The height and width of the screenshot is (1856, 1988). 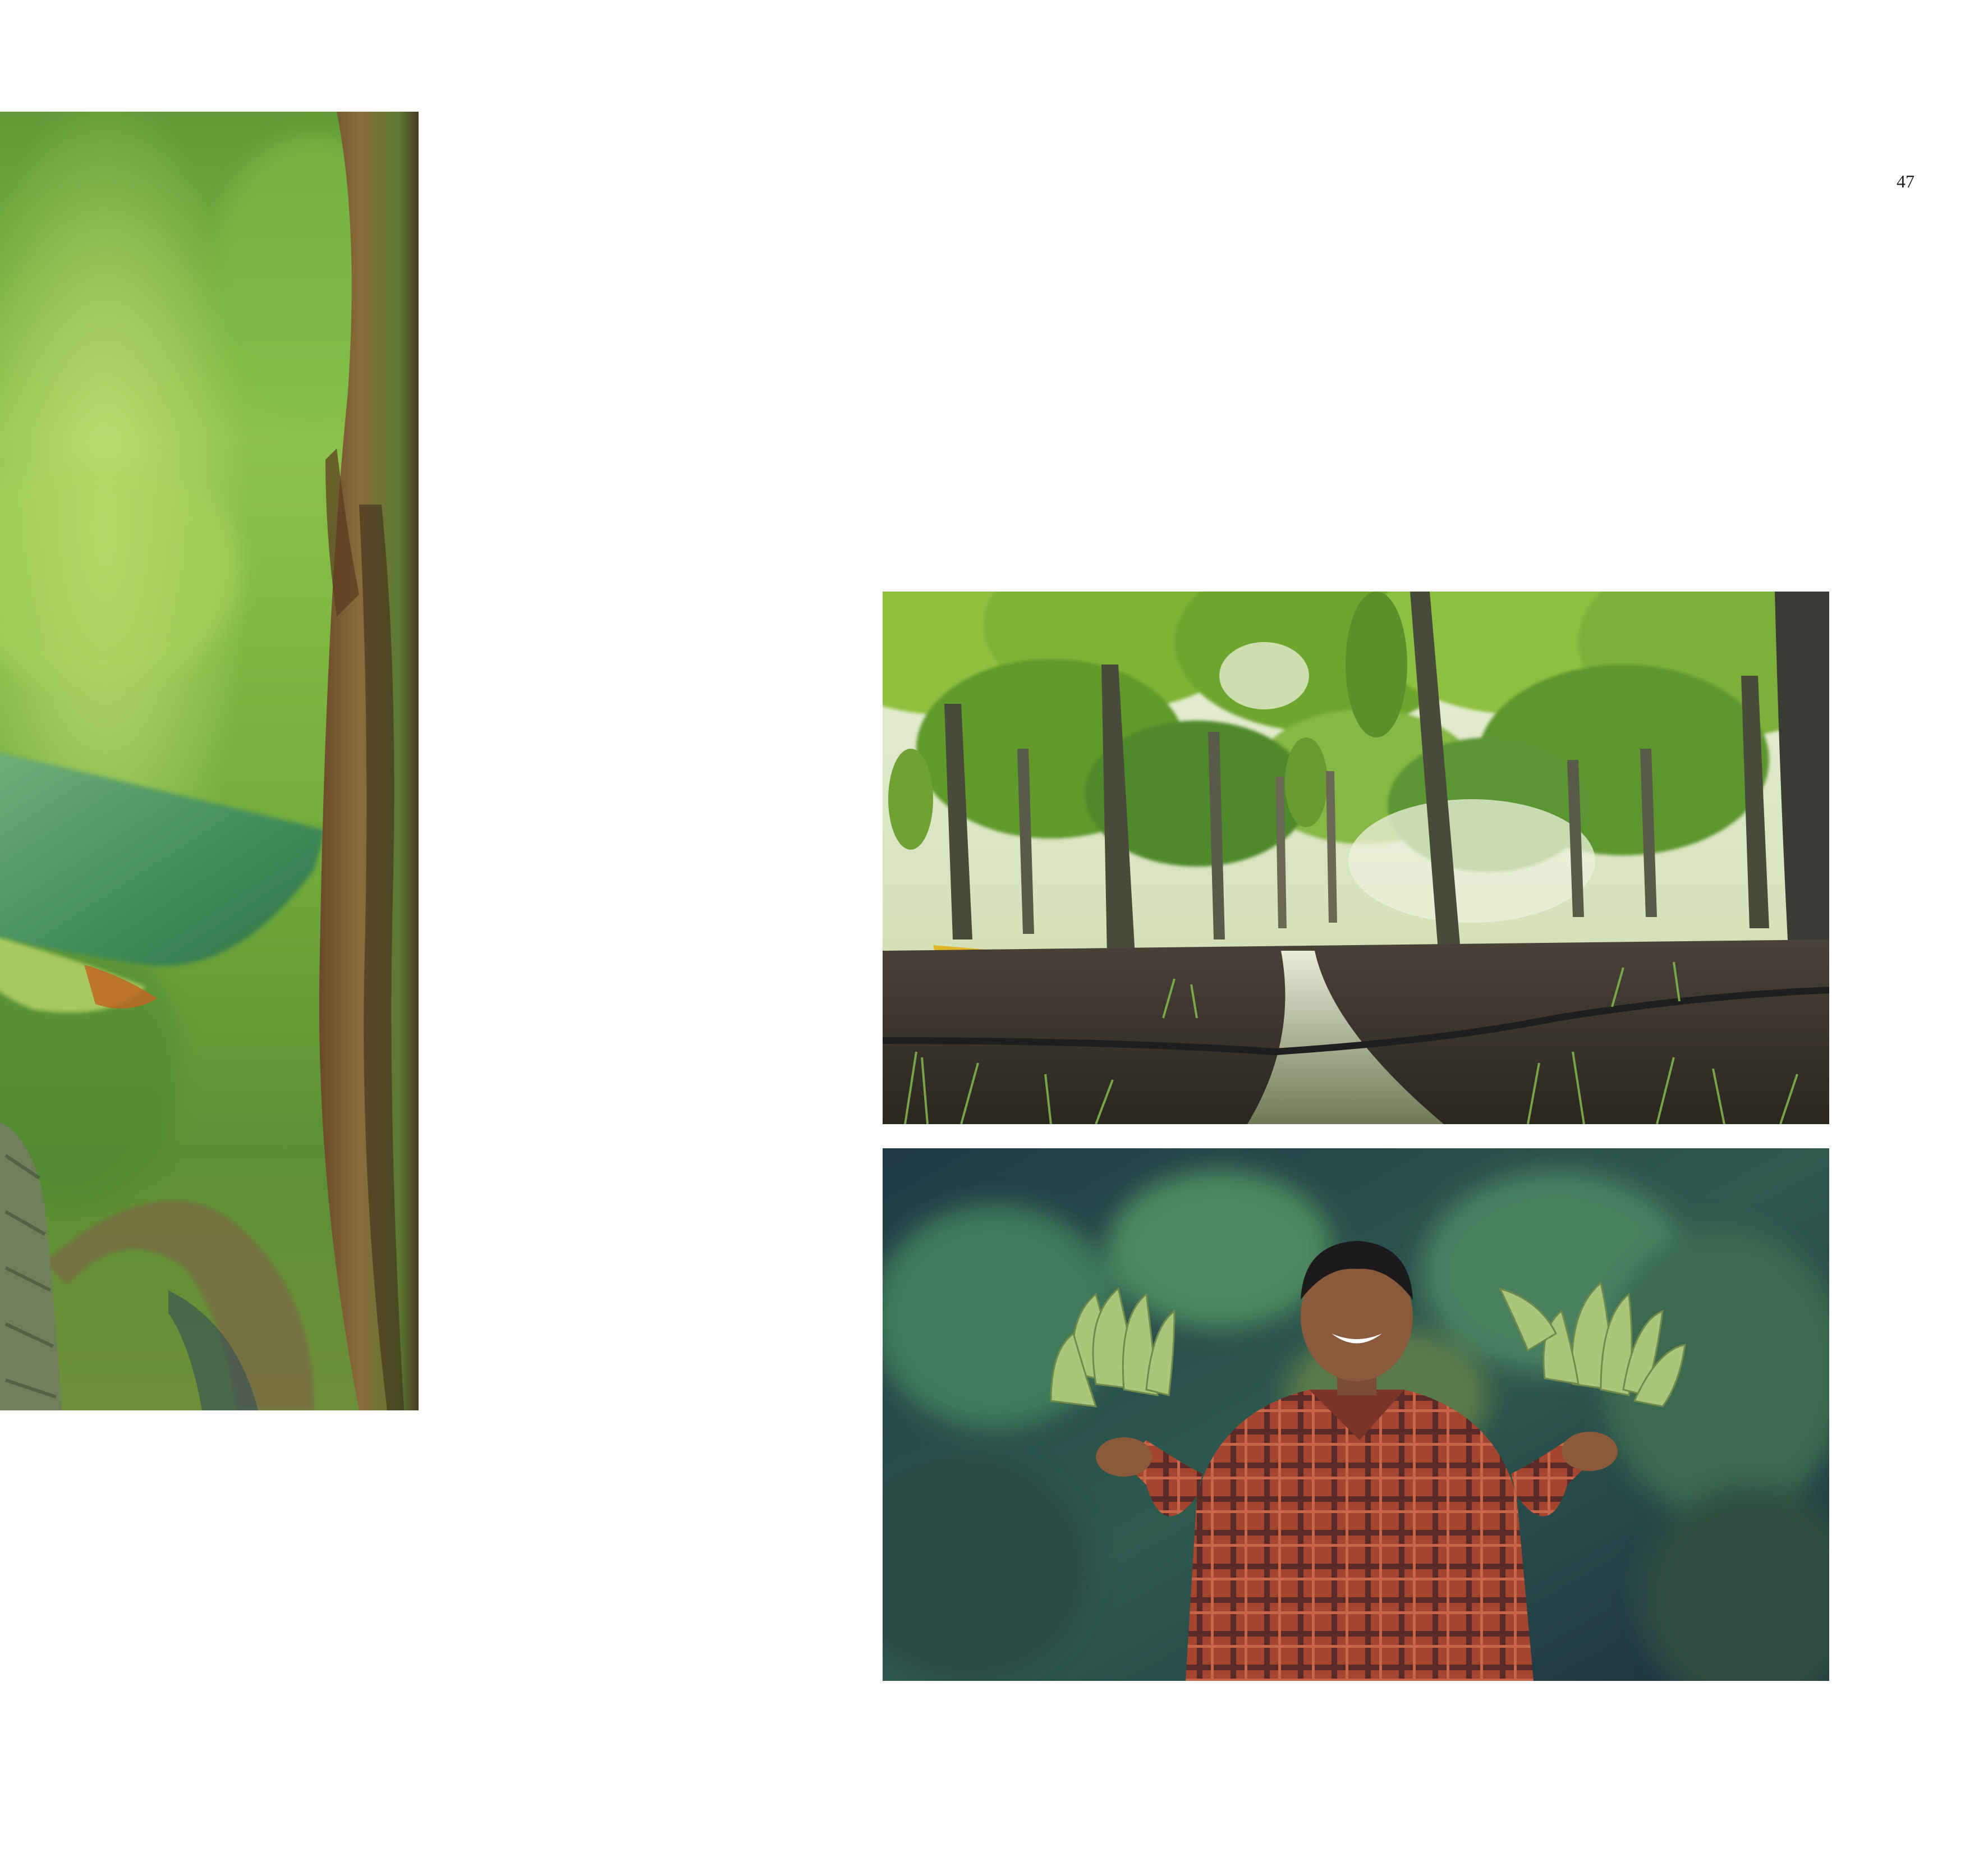 I want to click on banana-plantation-photo, so click(x=1356, y=858).